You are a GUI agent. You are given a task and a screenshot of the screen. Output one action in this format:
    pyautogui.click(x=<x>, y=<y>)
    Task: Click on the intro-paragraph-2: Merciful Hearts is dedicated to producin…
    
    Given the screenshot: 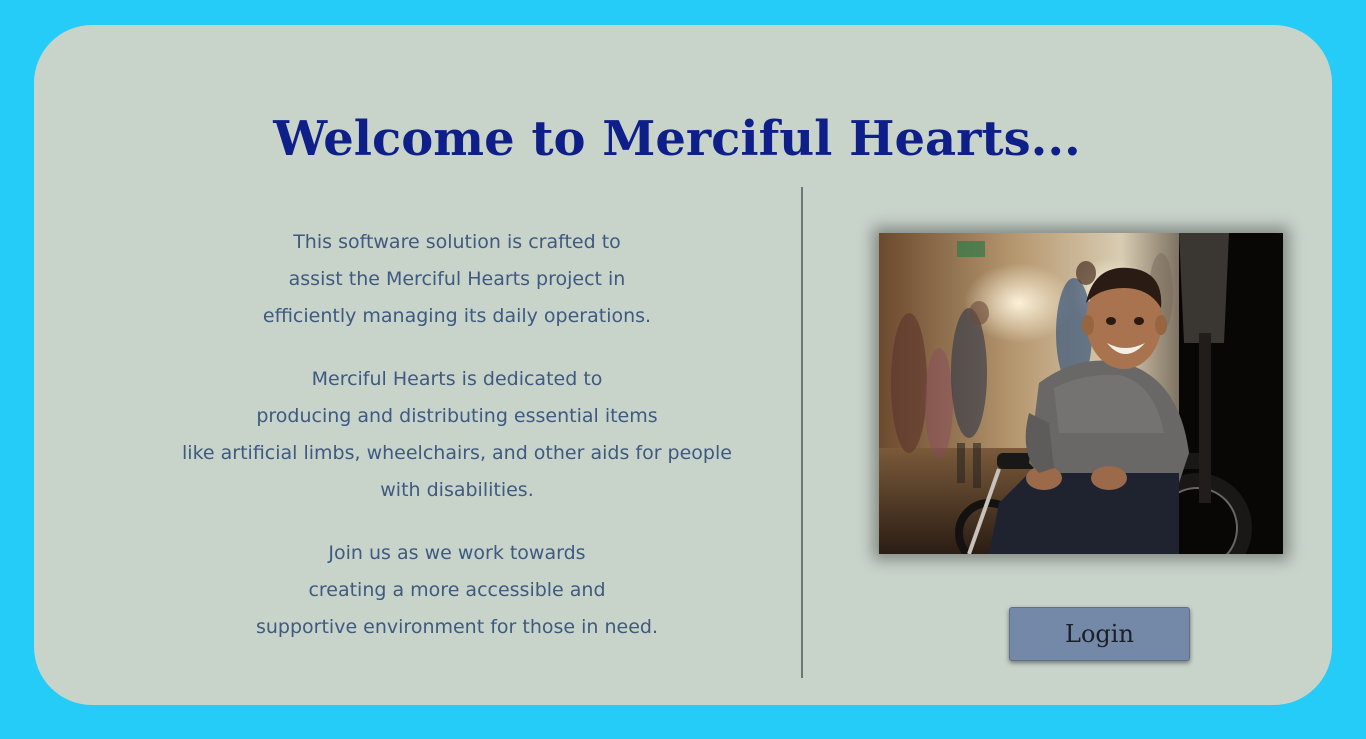 What is the action you would take?
    pyautogui.click(x=457, y=435)
    